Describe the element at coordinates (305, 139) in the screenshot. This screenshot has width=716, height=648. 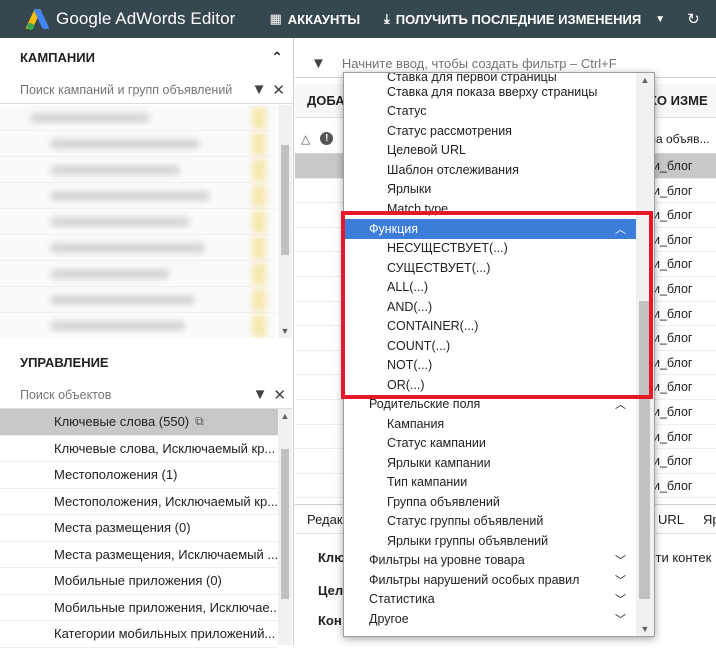
I see `warning-triangle-icon: △` at that location.